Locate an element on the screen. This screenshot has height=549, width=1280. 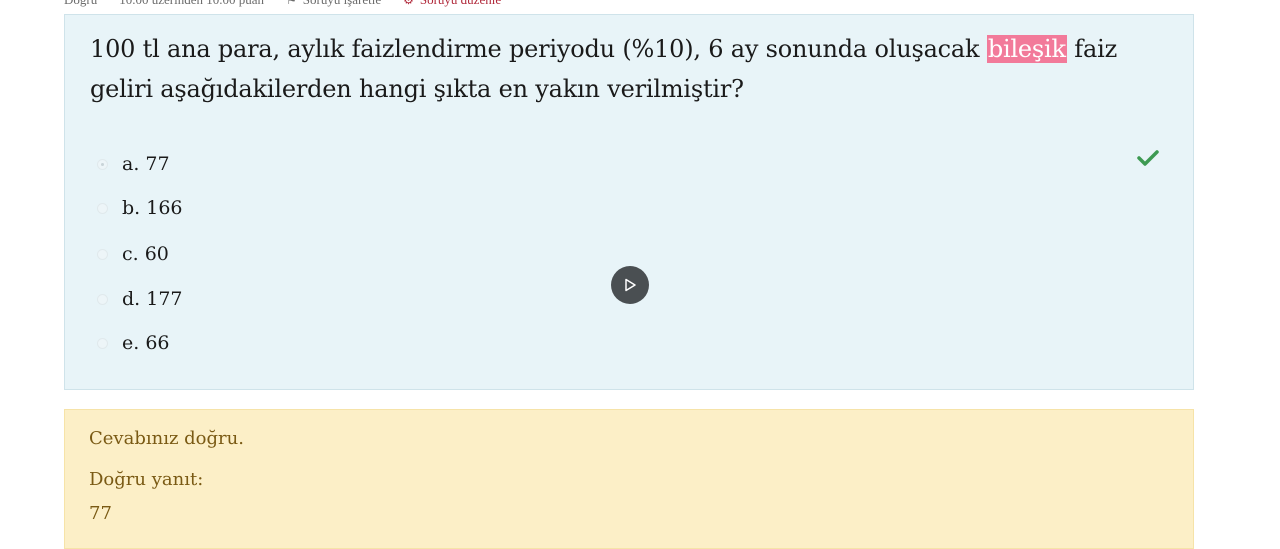
play-icon is located at coordinates (630, 285).